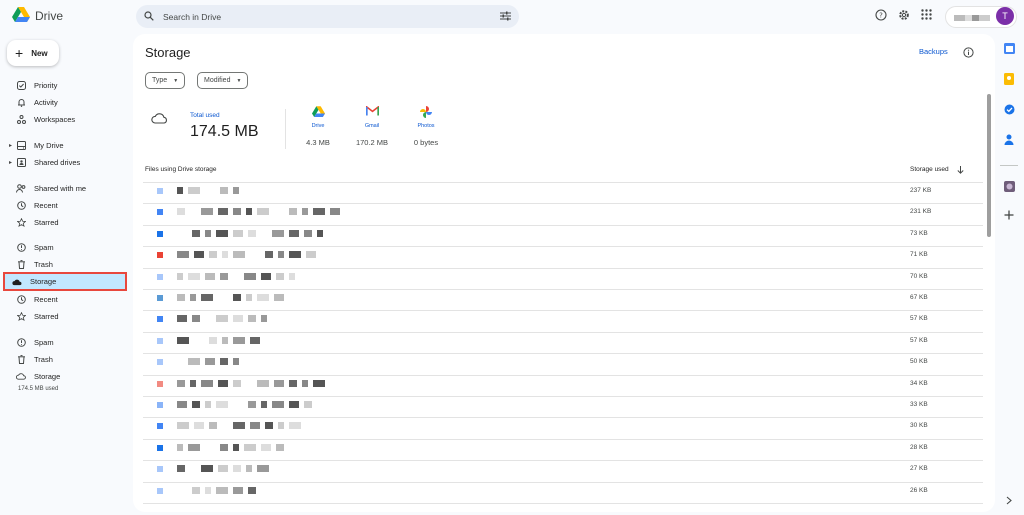 This screenshot has height=515, width=1024. What do you see at coordinates (563, 365) in the screenshot?
I see `file-row: 50 KB` at bounding box center [563, 365].